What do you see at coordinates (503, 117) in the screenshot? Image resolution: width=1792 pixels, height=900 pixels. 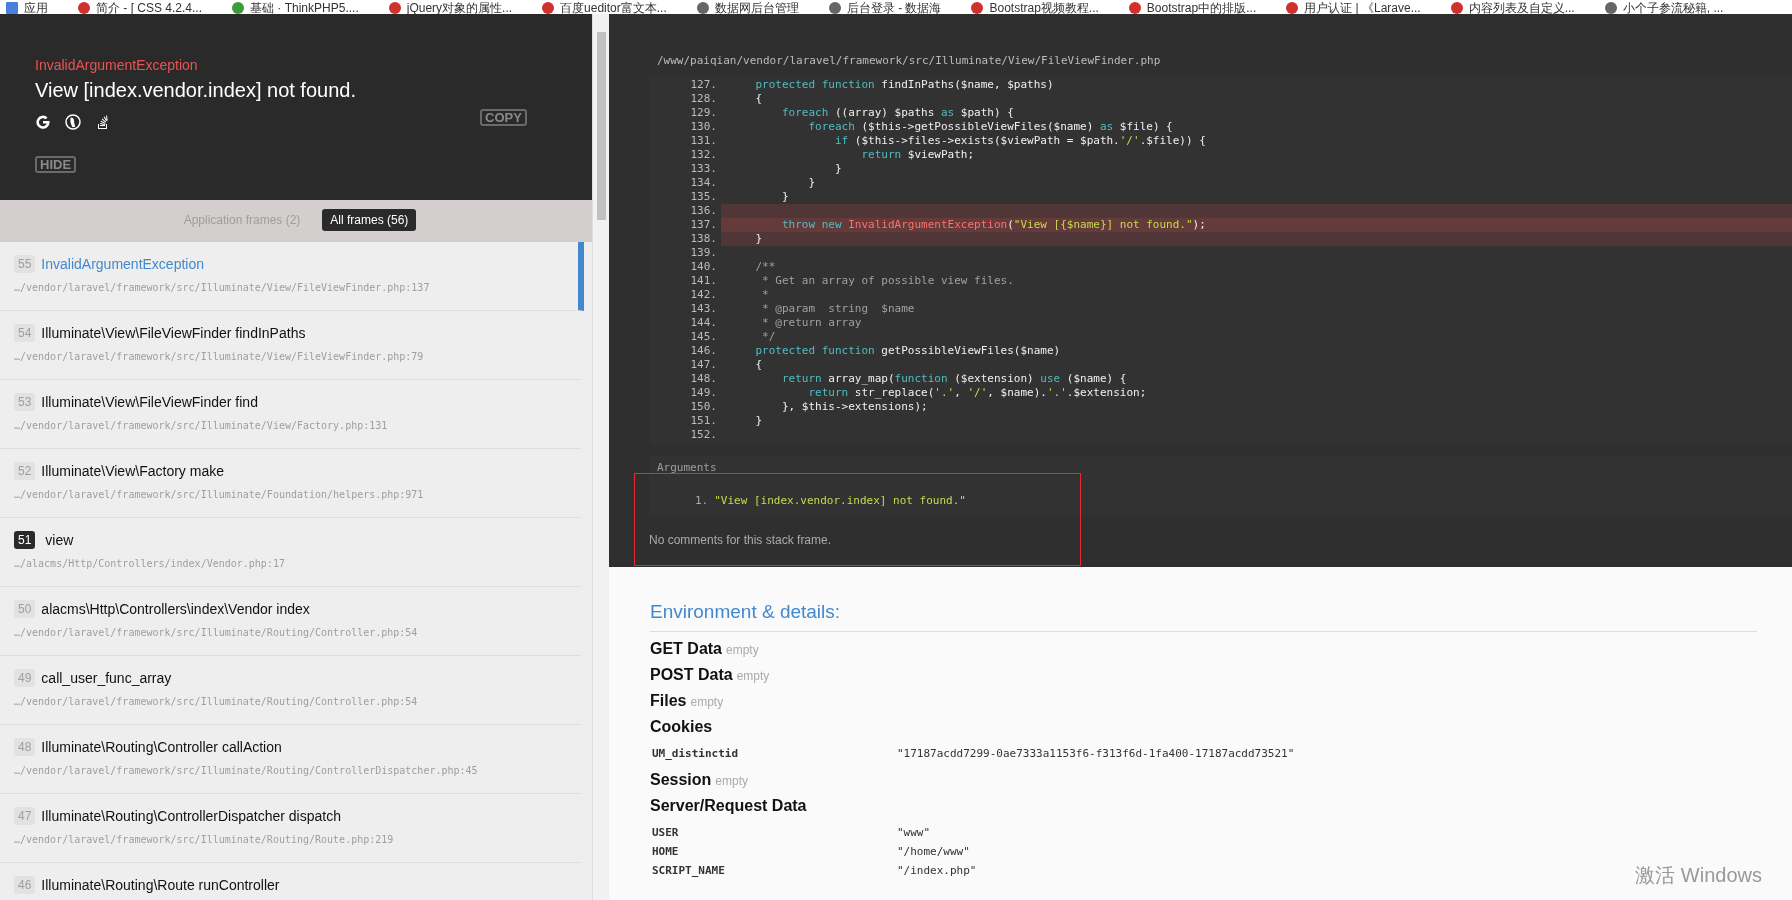 I see `copy-button: COPY` at bounding box center [503, 117].